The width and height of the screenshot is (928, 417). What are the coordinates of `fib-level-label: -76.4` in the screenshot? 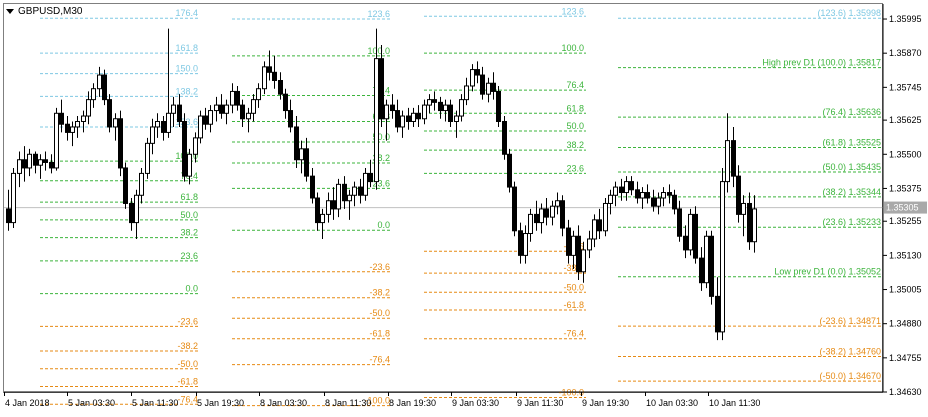 It's located at (379, 360).